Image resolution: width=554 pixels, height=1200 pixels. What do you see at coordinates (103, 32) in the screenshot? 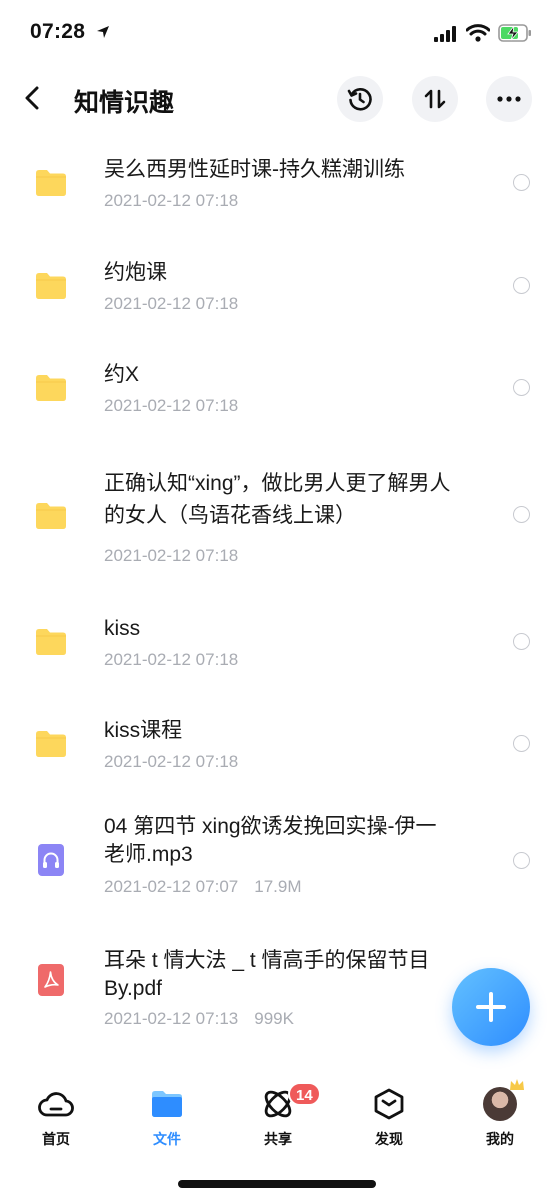
I see `location-arrow-icon` at bounding box center [103, 32].